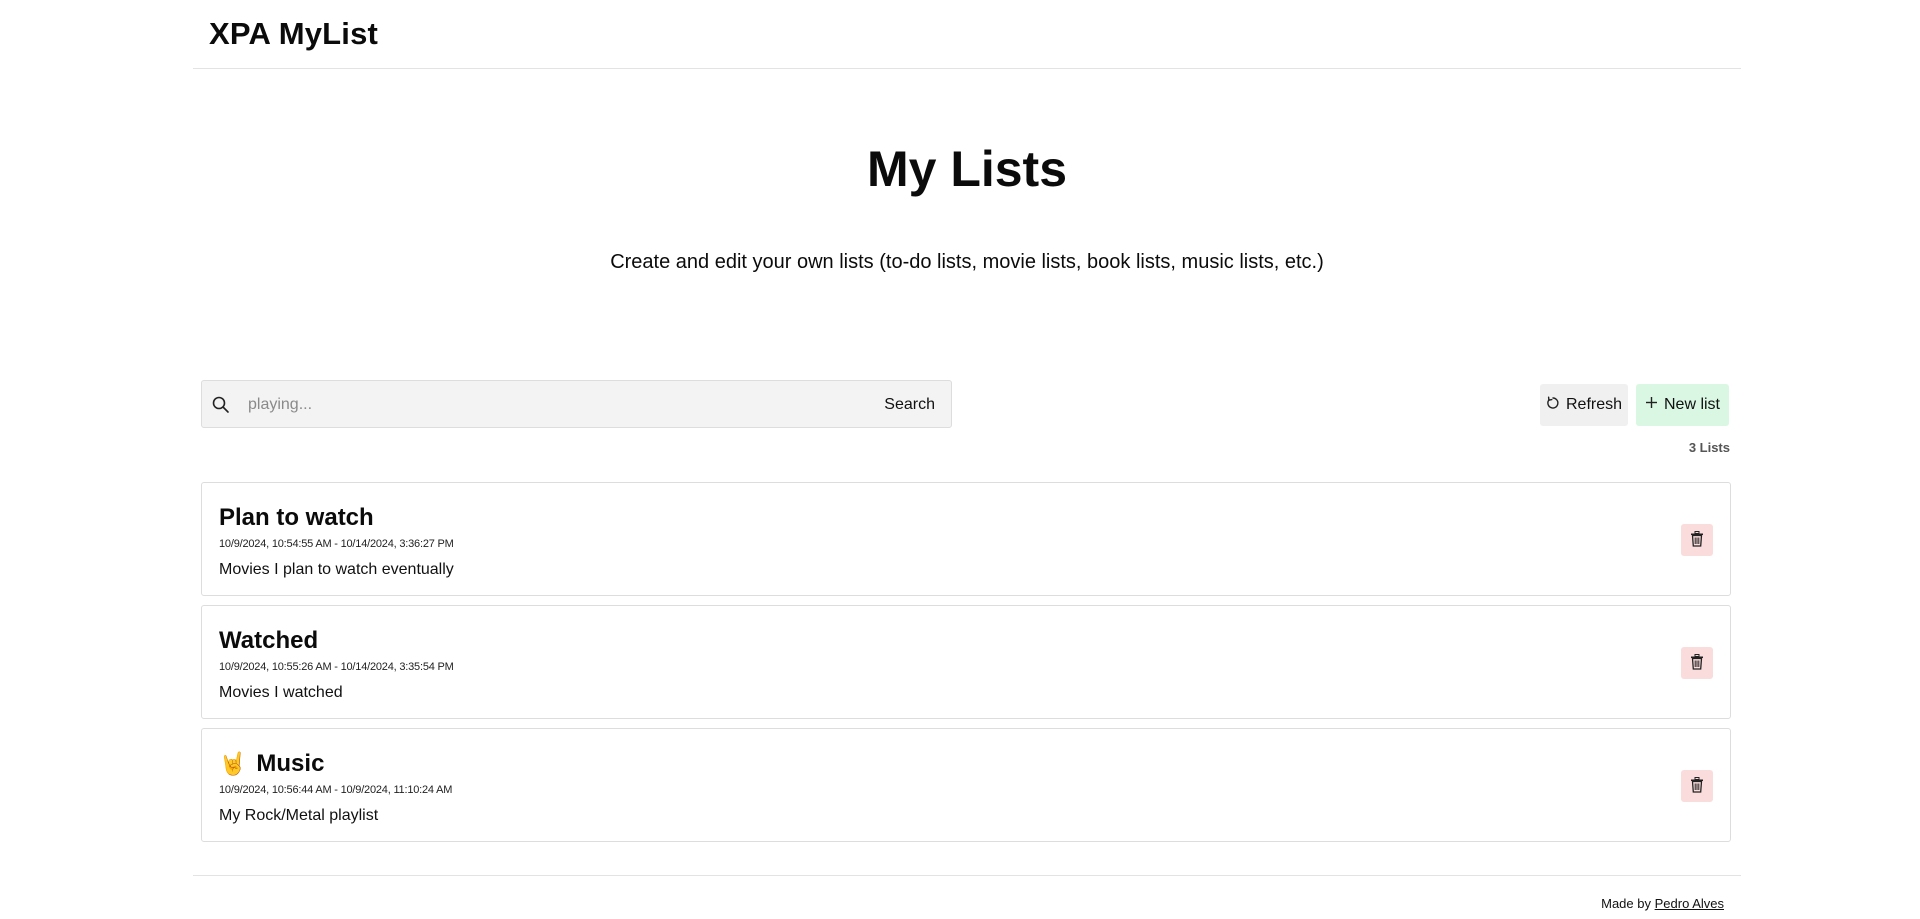  Describe the element at coordinates (909, 405) in the screenshot. I see `search-button: Search` at that location.